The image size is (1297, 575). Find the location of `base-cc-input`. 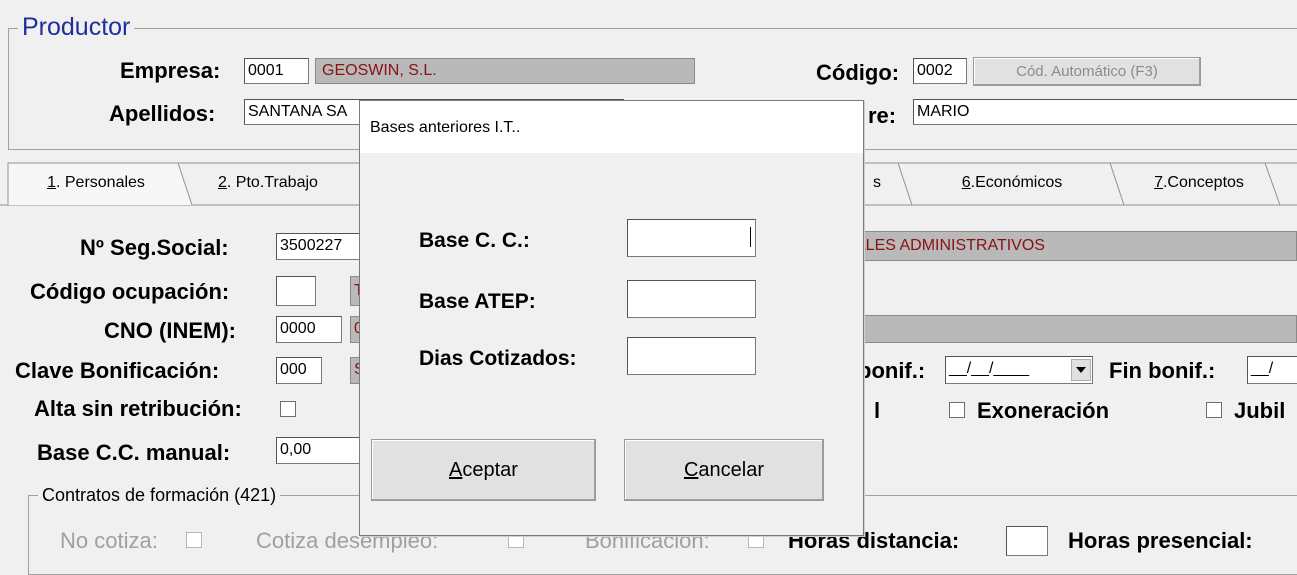

base-cc-input is located at coordinates (691, 238).